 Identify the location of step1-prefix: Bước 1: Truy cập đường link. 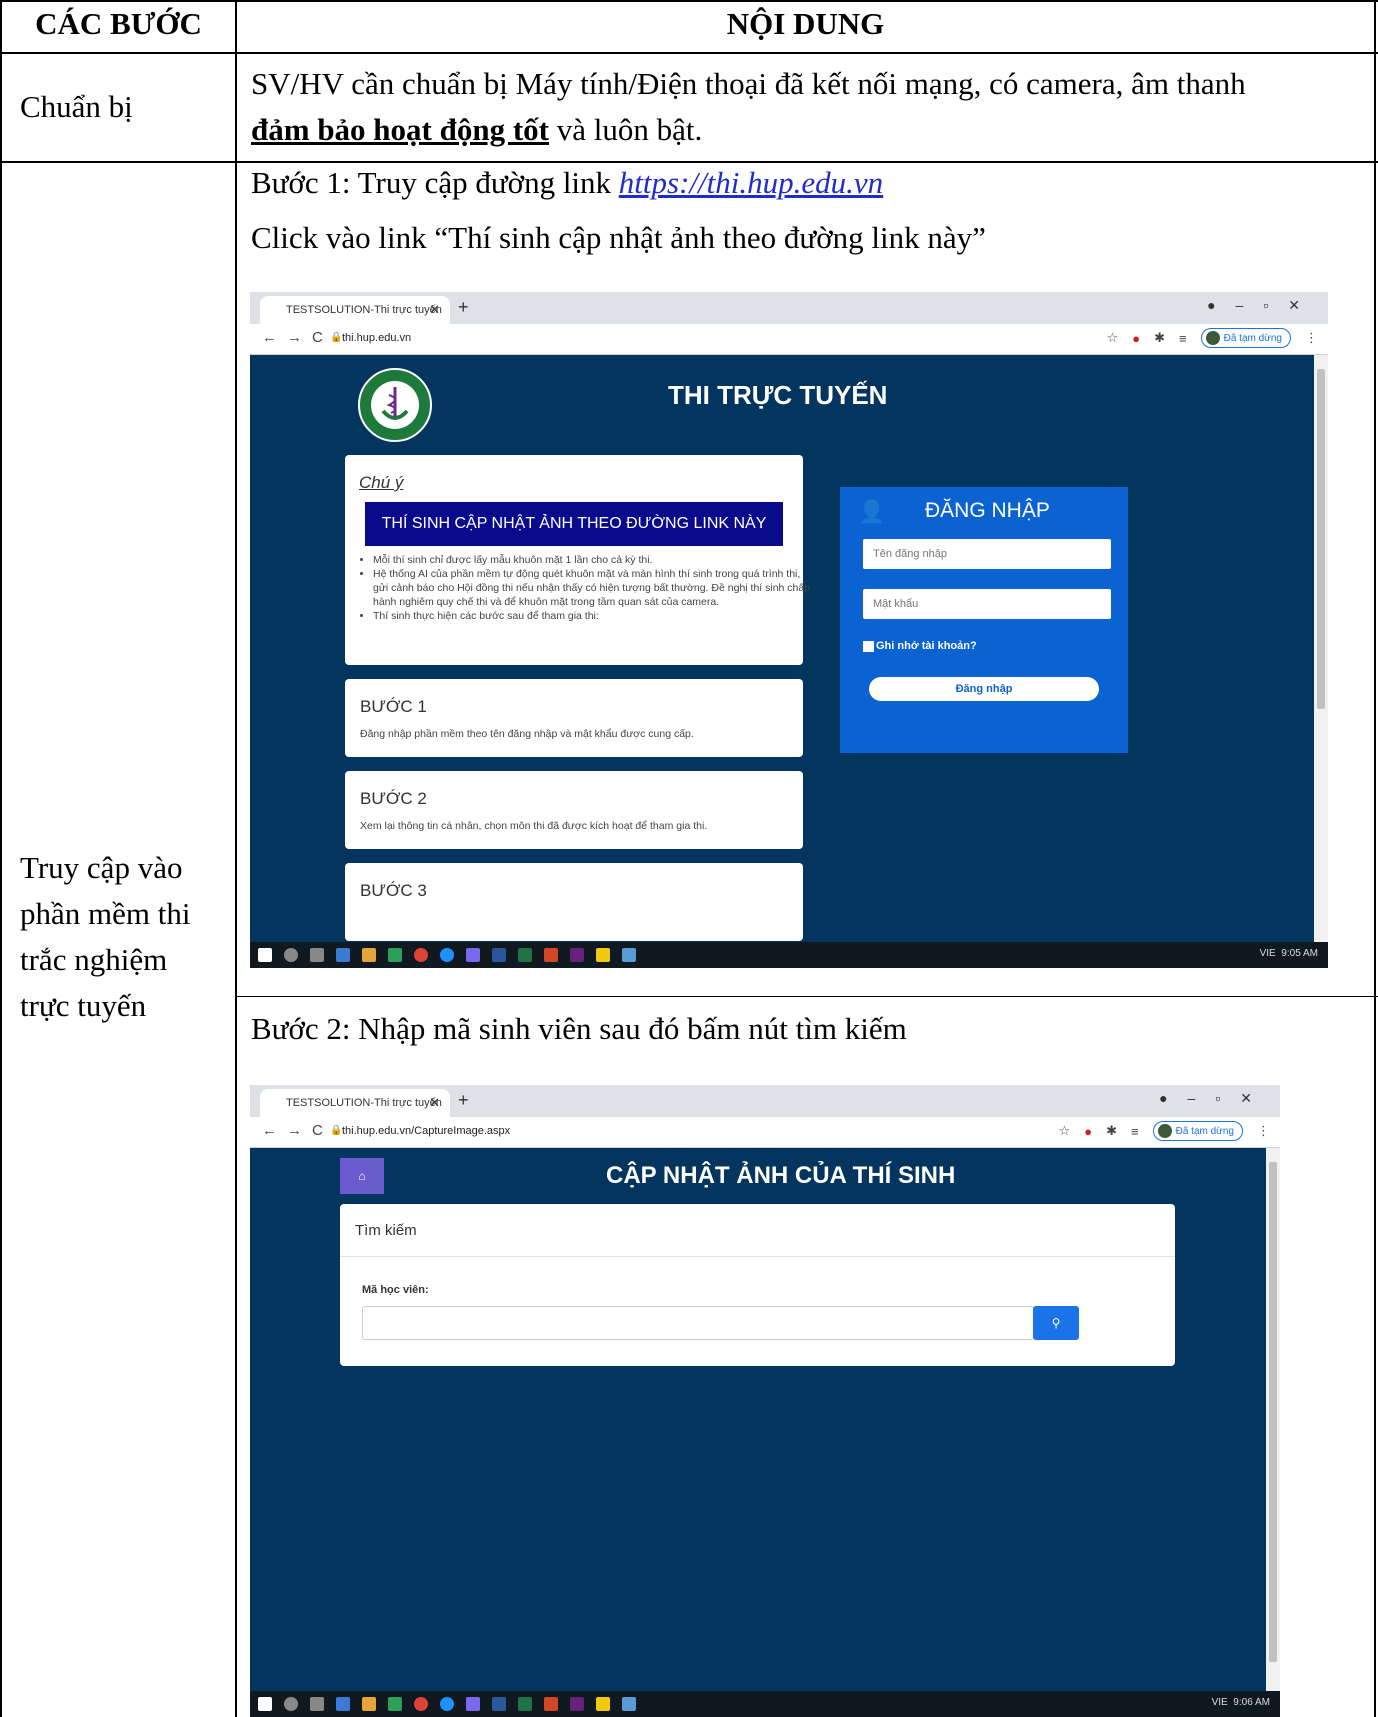
(435, 182).